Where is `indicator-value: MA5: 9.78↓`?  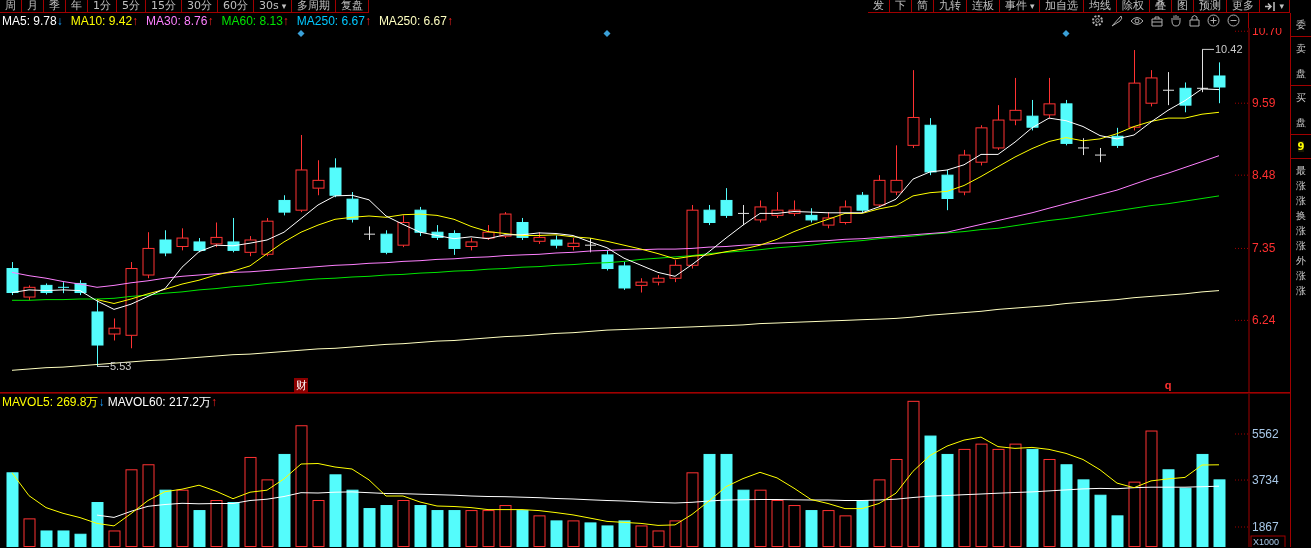
indicator-value: MA5: 9.78↓ is located at coordinates (32, 20).